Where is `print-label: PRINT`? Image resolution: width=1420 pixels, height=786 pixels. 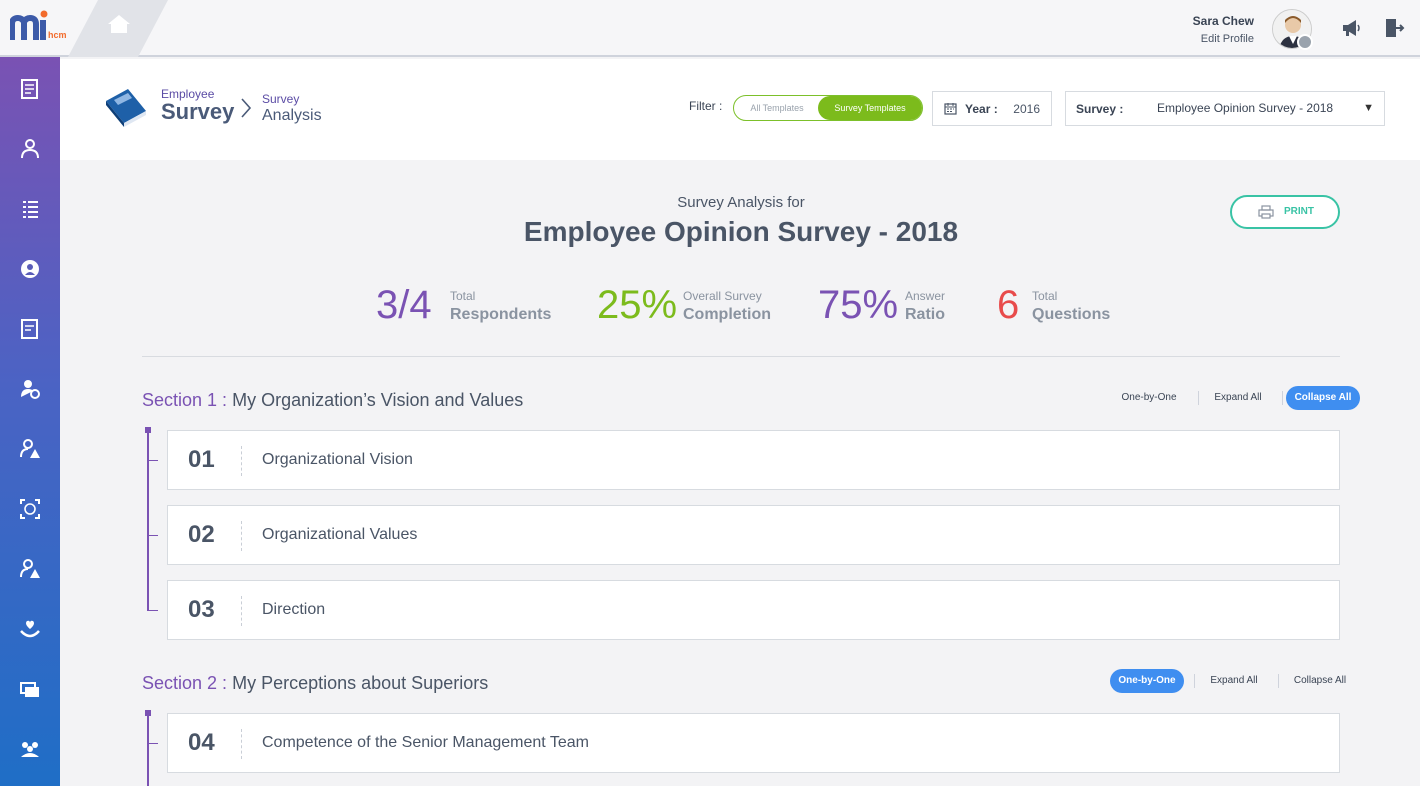 print-label: PRINT is located at coordinates (1299, 211).